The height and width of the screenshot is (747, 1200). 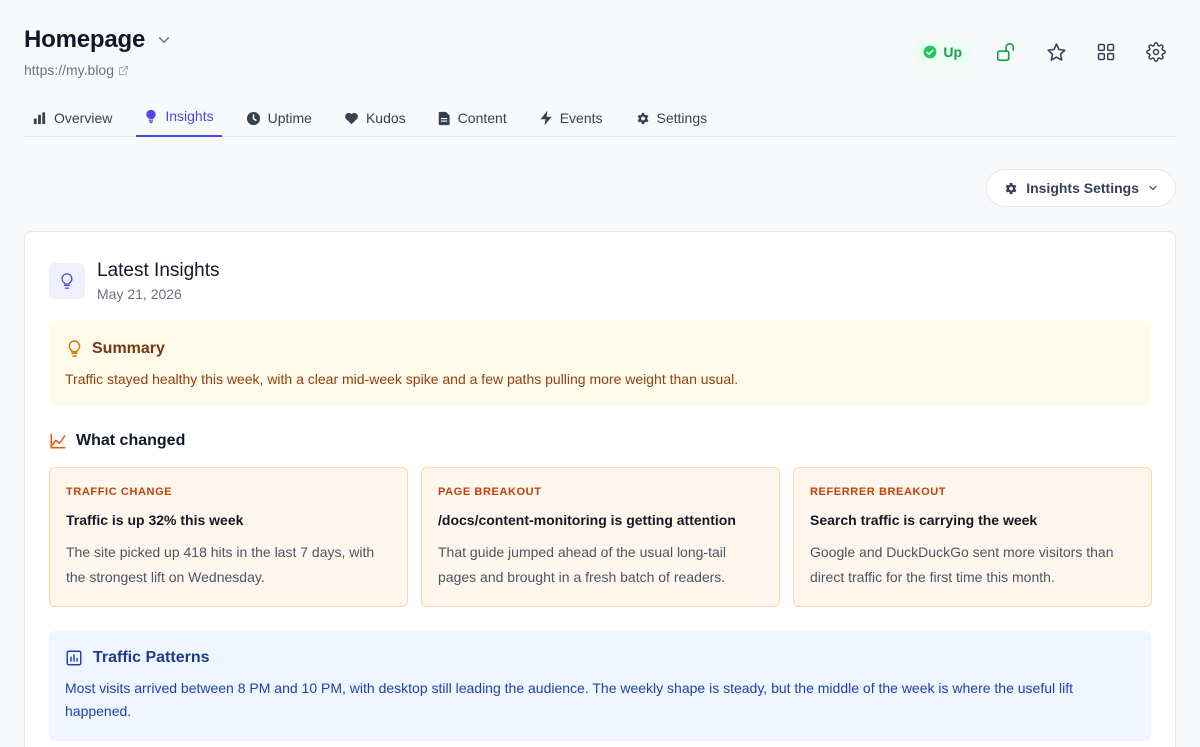 I want to click on top-actions: Up, so click(x=1044, y=52).